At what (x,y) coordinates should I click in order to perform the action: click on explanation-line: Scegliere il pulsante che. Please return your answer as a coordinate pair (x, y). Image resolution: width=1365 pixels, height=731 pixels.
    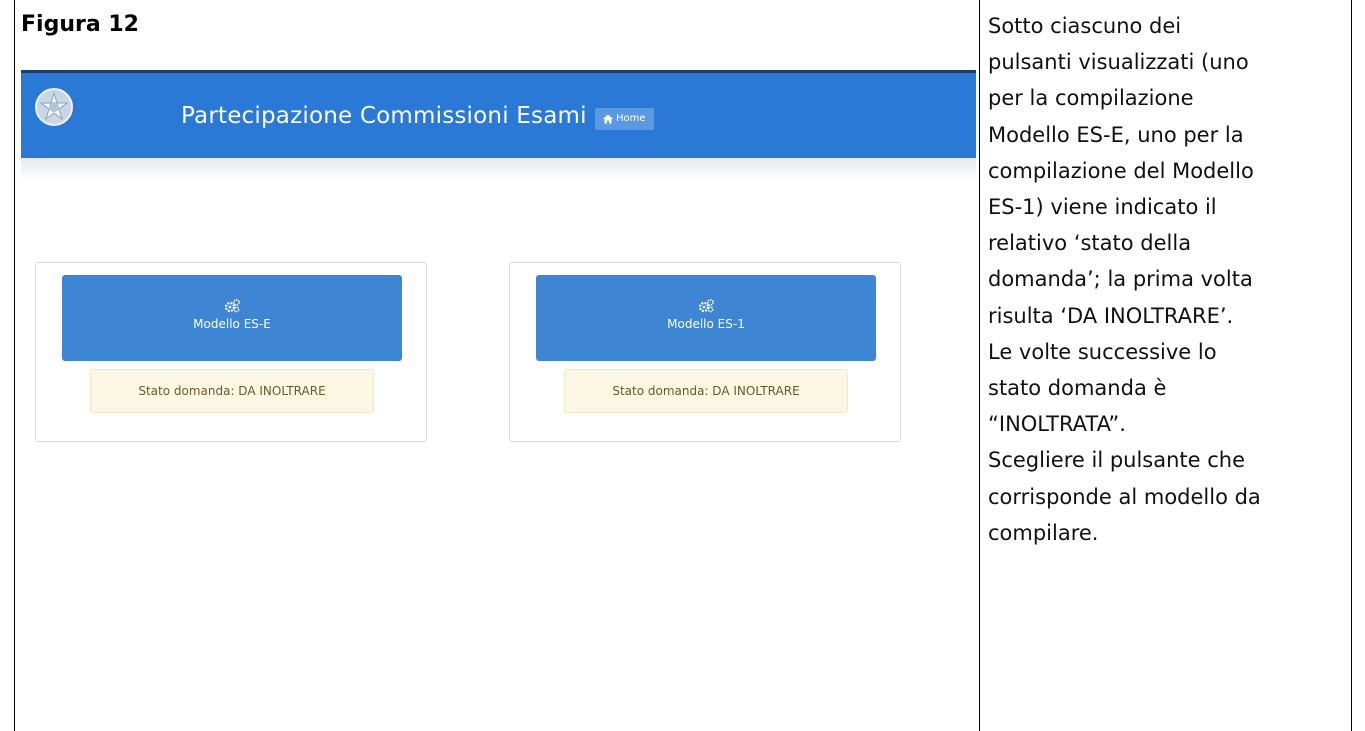
    Looking at the image, I should click on (1117, 460).